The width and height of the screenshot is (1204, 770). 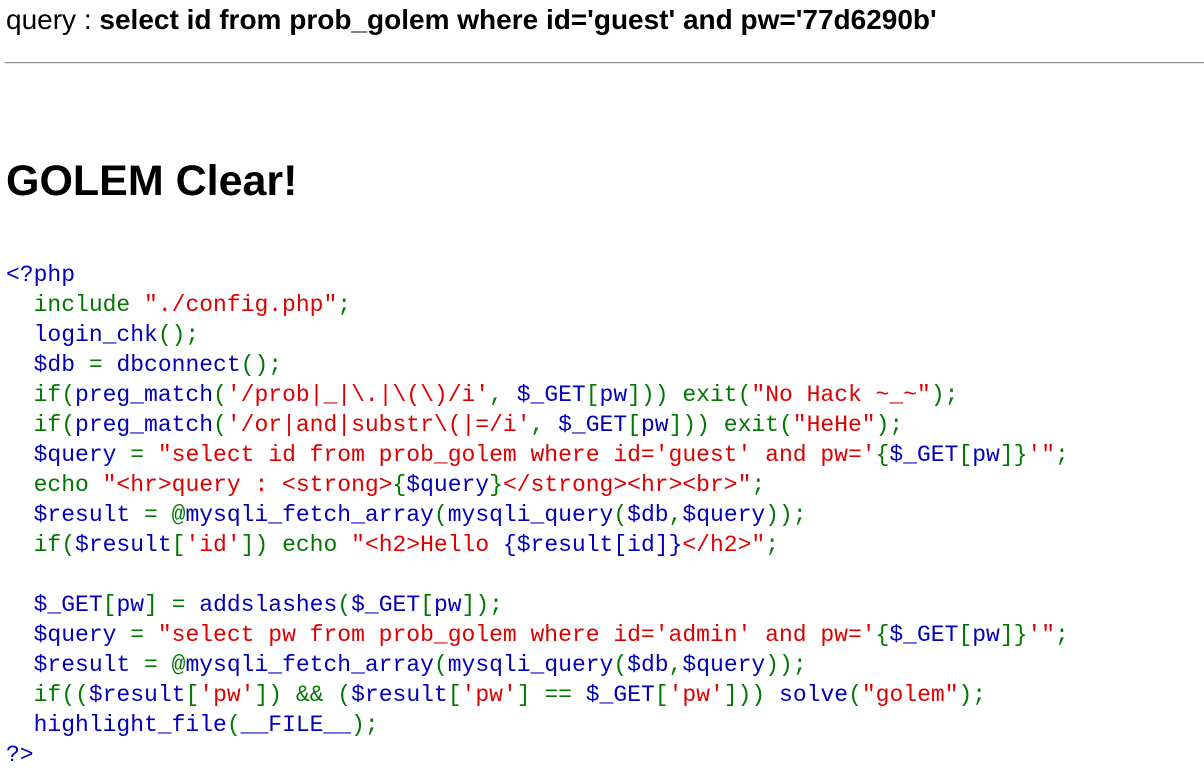 I want to click on code-token: ]) echo, so click(x=296, y=545).